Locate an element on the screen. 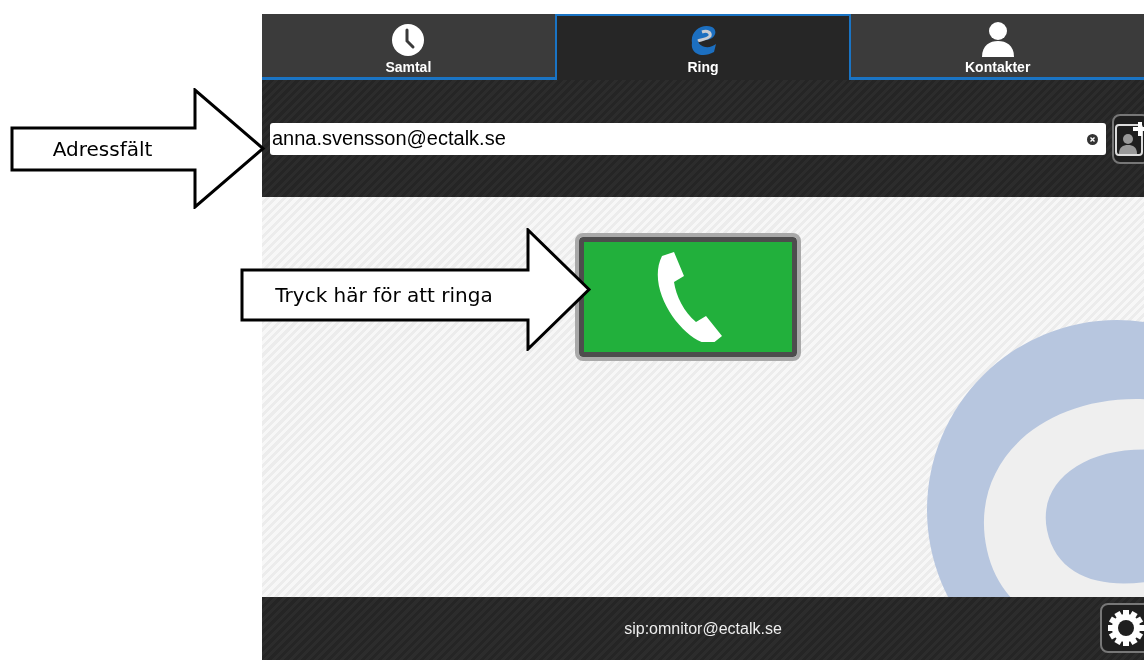 Image resolution: width=1144 pixels, height=660 pixels. add-contact-button is located at coordinates (1128, 138).